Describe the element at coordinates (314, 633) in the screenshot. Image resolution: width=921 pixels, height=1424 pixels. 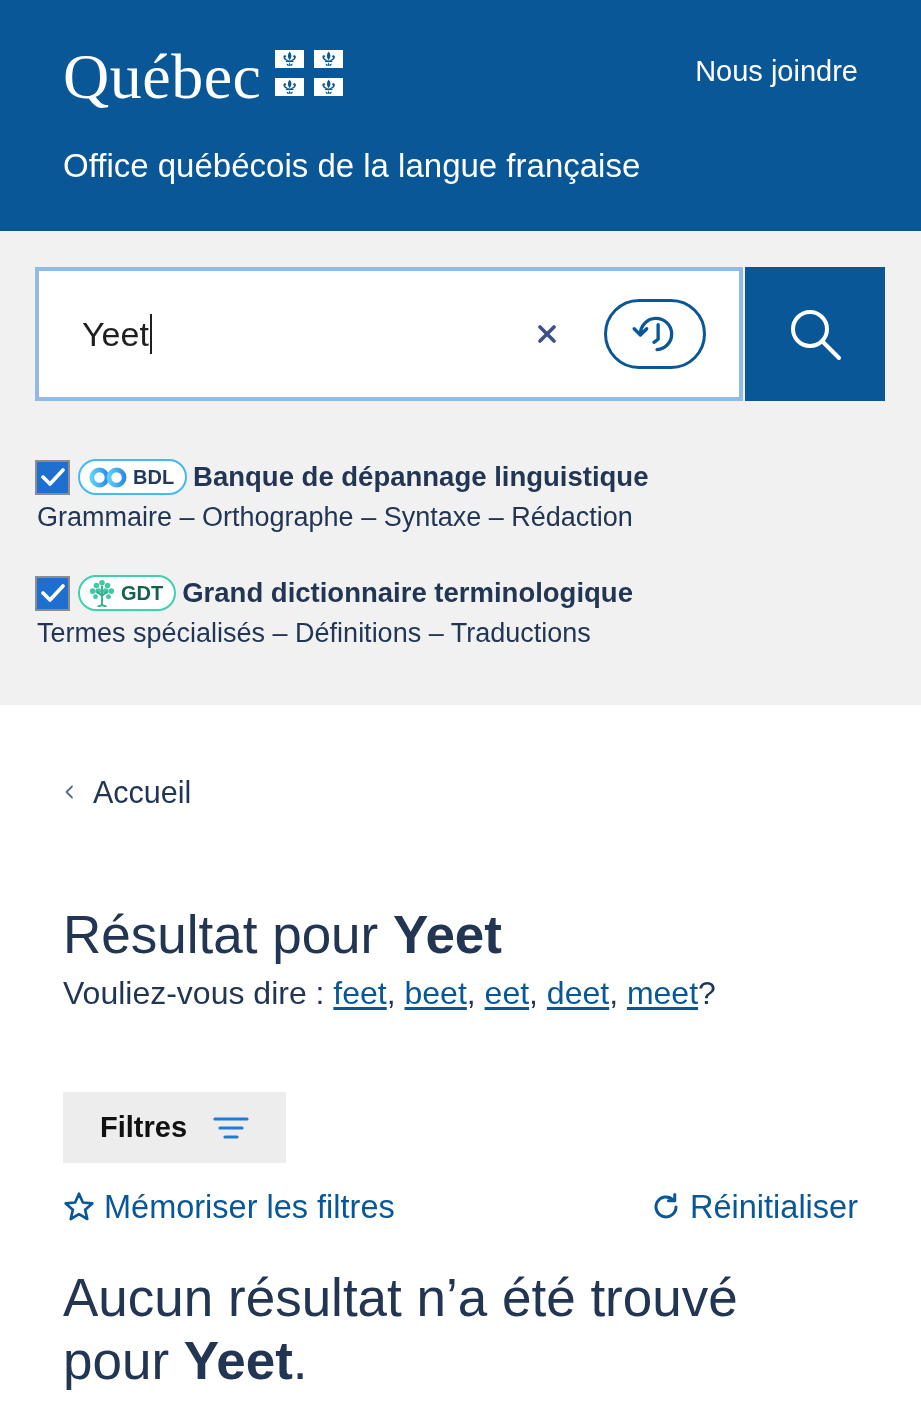
I see `source-description: Termes spécialisés – Définitions – Traductions` at that location.